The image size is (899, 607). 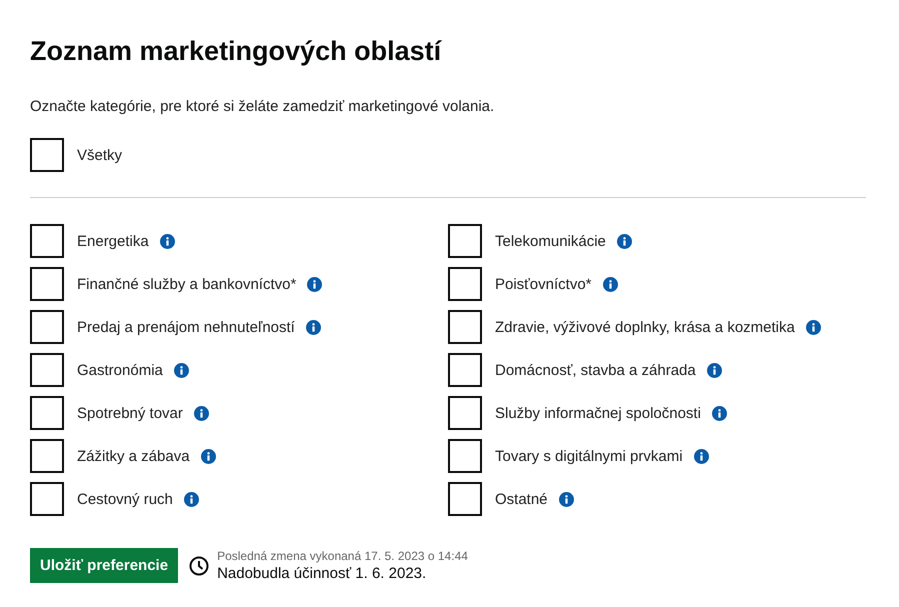 I want to click on checkbox-label: Zdravie, výživové doplnky, krása a kozmetika, so click(x=645, y=327).